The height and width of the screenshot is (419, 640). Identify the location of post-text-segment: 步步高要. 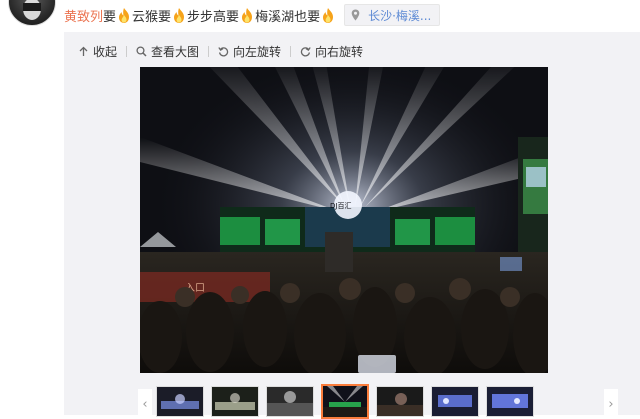
(213, 17).